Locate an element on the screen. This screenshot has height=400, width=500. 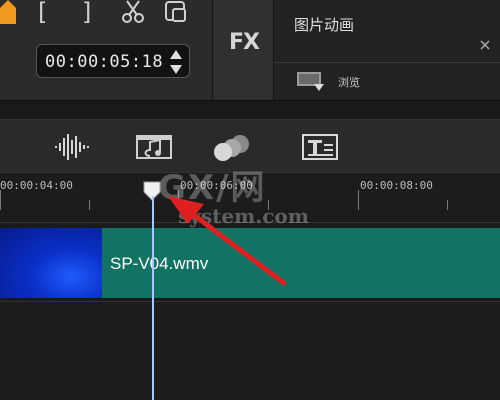
fx-panel-button: FX is located at coordinates (243, 50).